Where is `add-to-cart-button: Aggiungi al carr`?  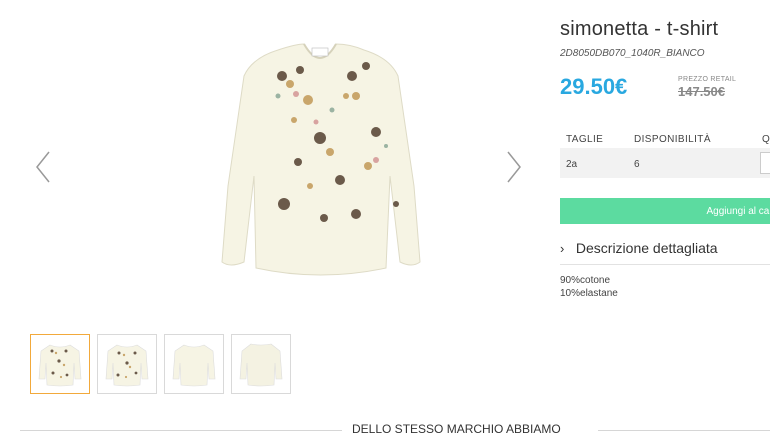
add-to-cart-button: Aggiungi al carr is located at coordinates (665, 211).